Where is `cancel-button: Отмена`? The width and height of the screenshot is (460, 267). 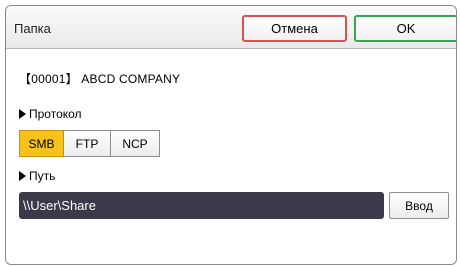 cancel-button: Отмена is located at coordinates (294, 28).